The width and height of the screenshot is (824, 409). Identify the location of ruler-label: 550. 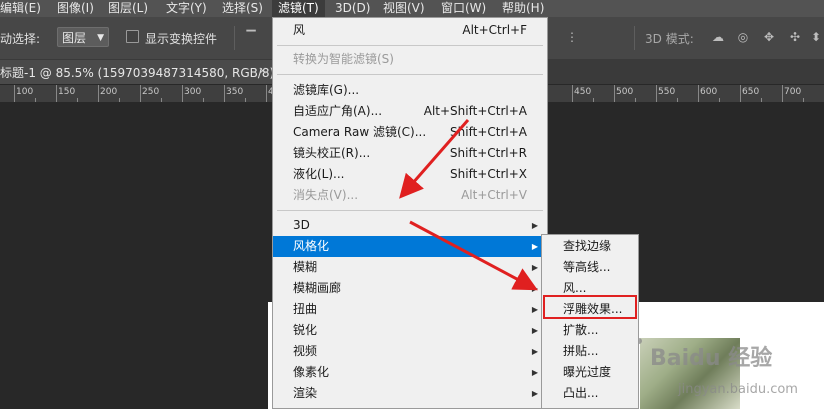
(667, 92).